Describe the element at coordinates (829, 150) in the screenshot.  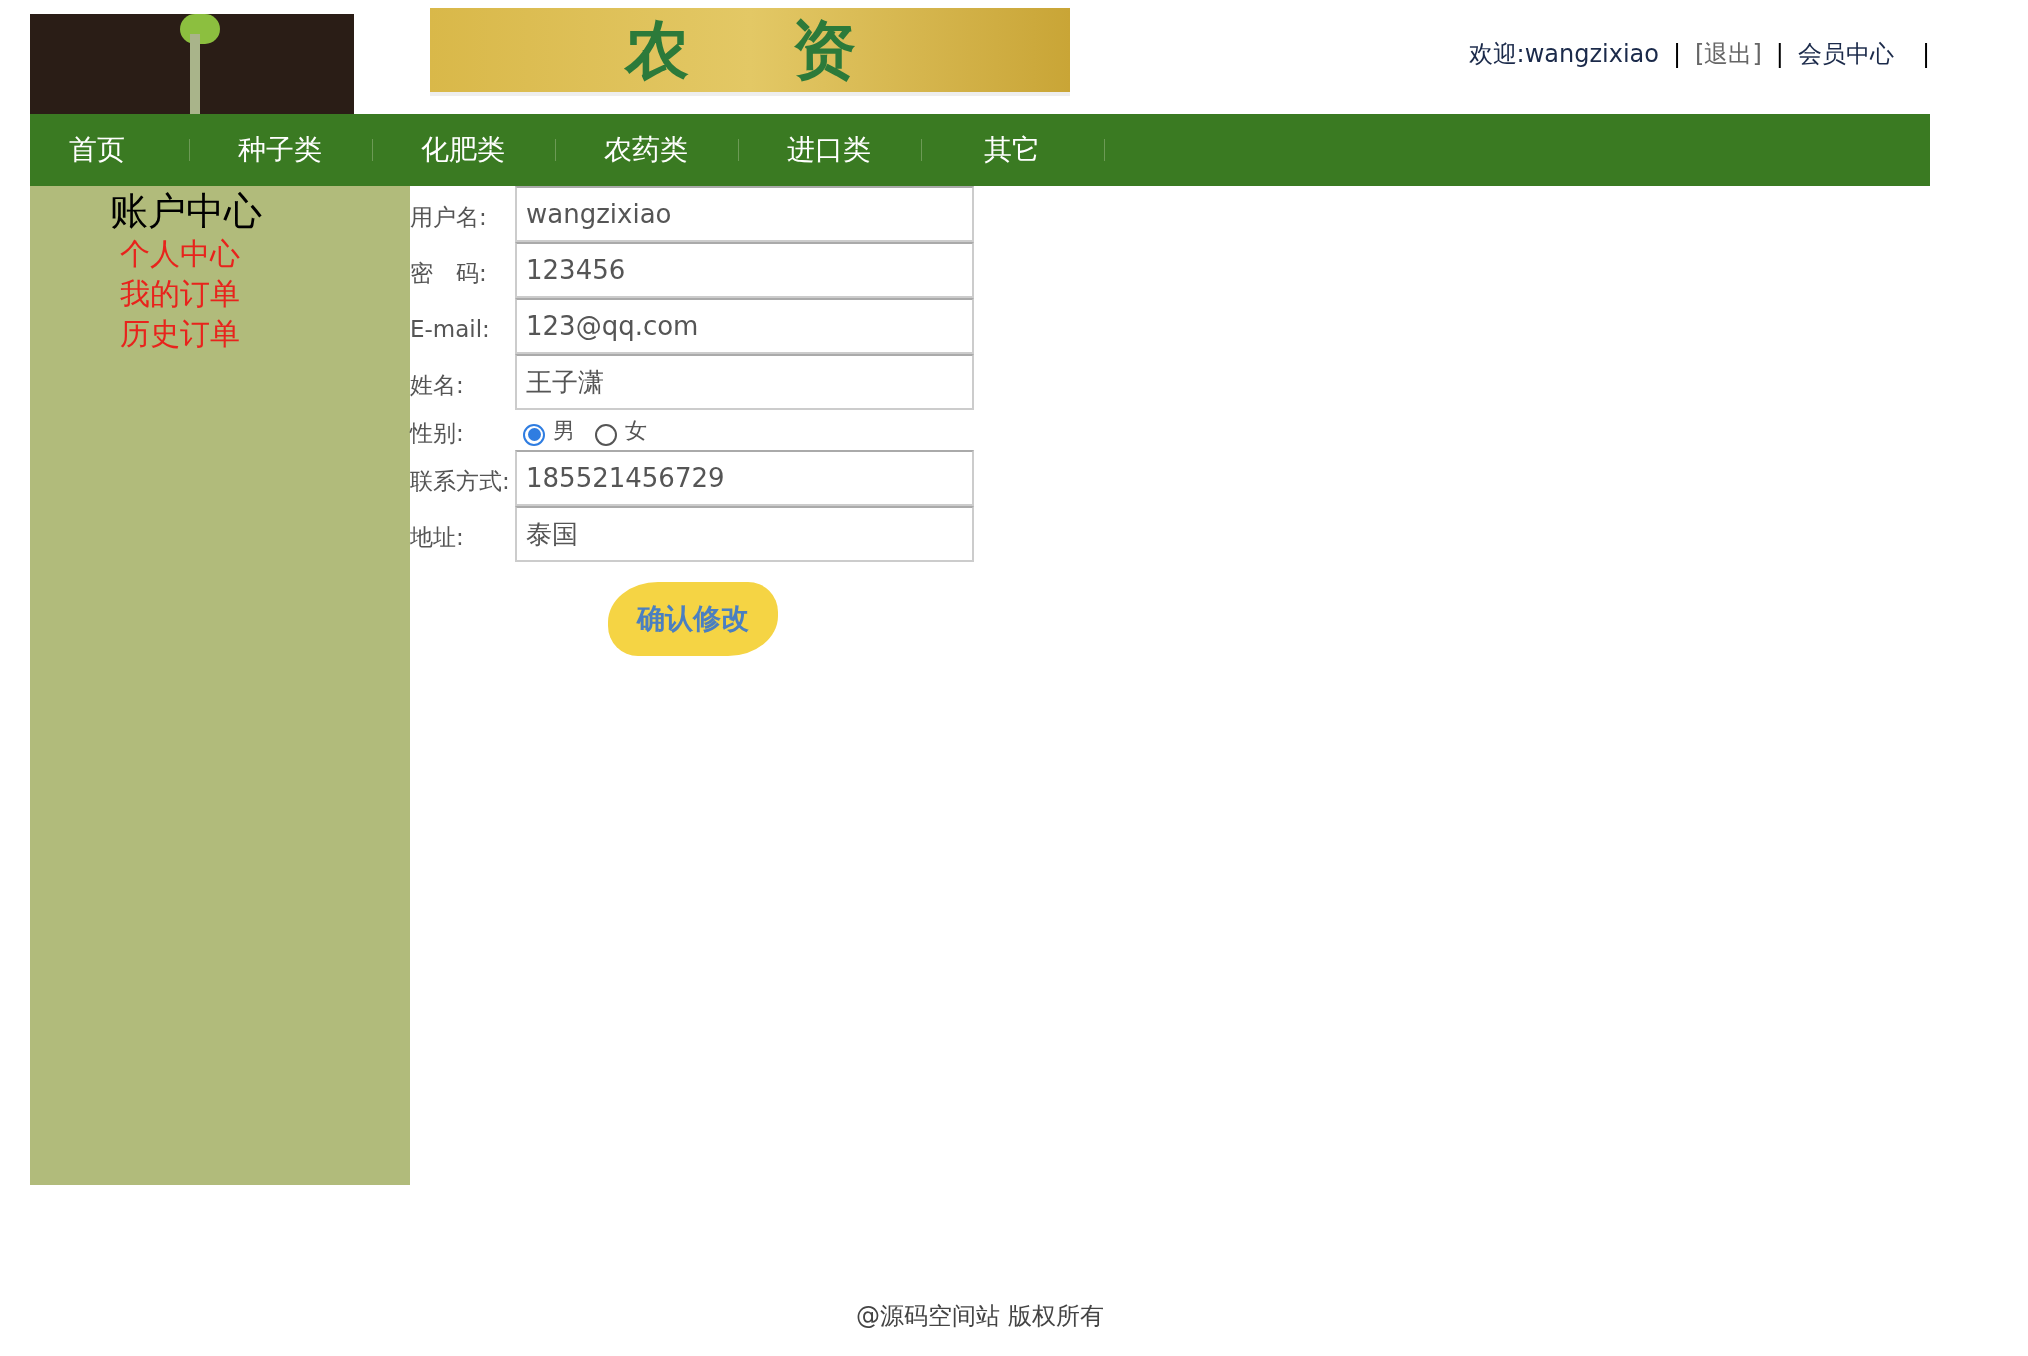
I see `nav-link: 进口类` at that location.